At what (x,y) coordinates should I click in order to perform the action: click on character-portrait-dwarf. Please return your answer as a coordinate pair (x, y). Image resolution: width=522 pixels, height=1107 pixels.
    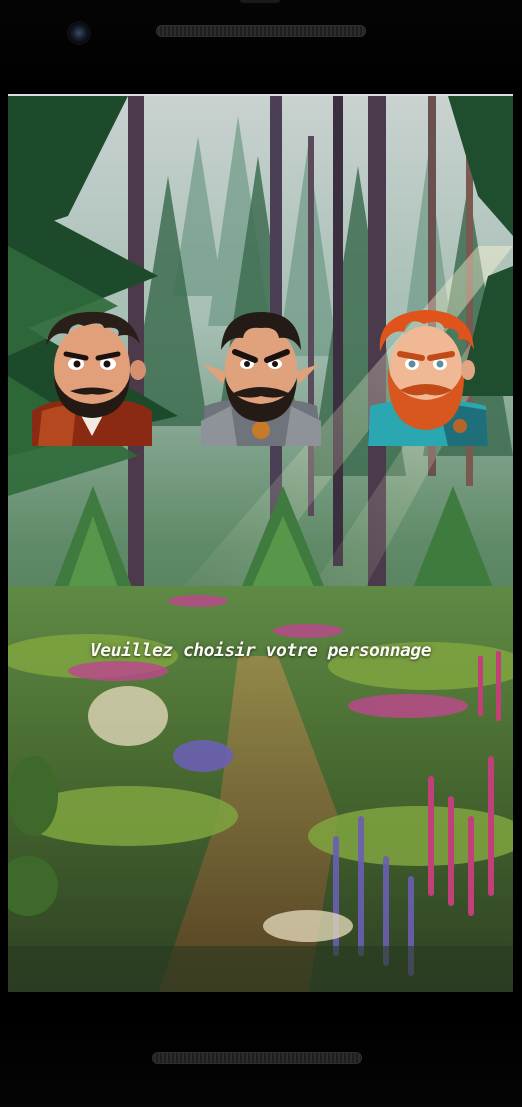
    Looking at the image, I should click on (428, 376).